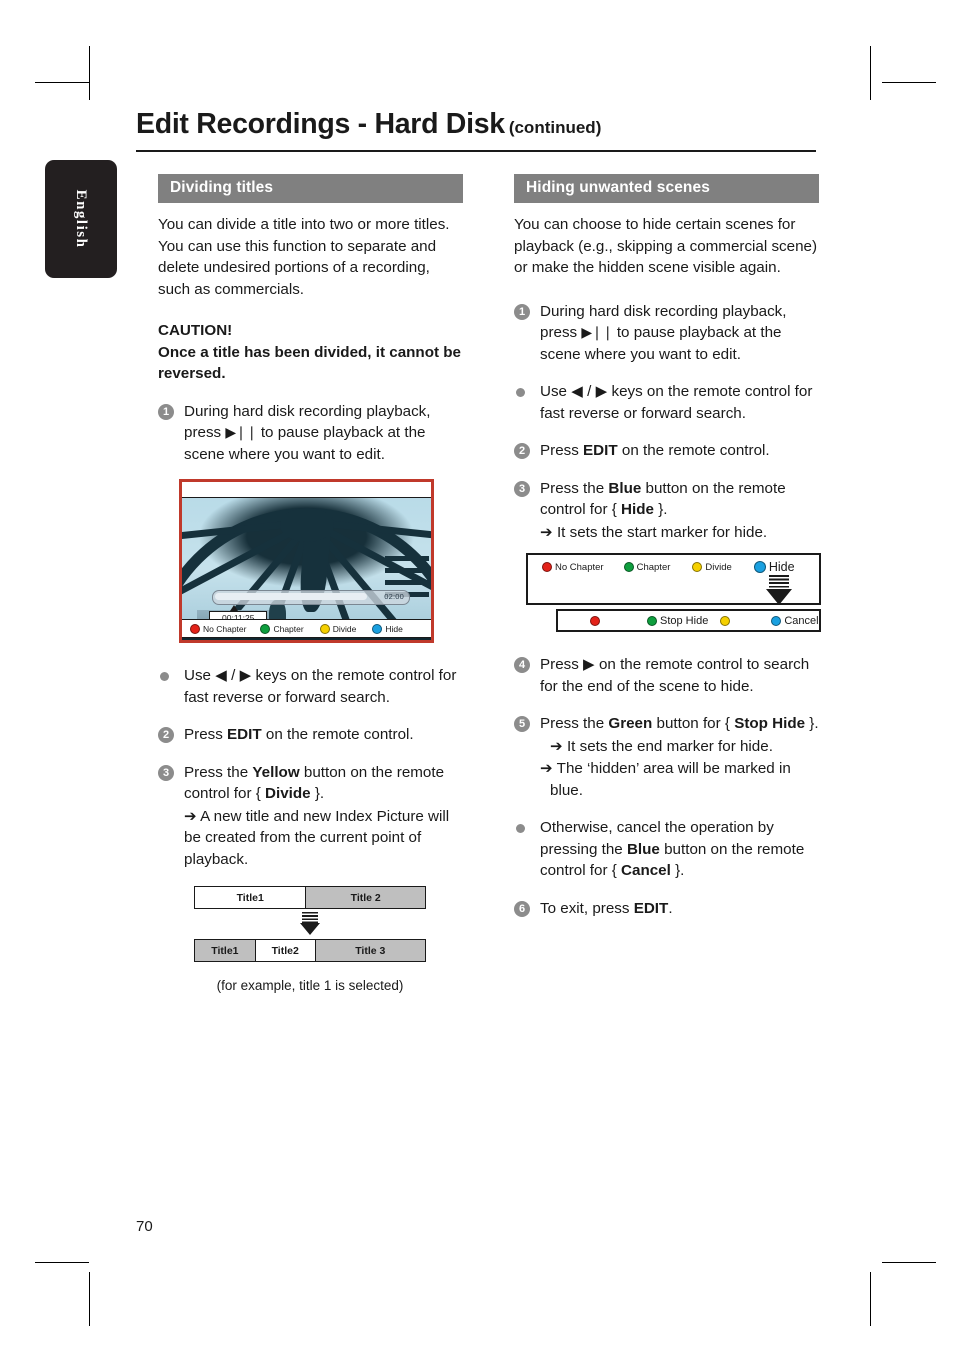 This screenshot has height=1347, width=954. Describe the element at coordinates (718, 567) in the screenshot. I see `osd-key-label: Divide` at that location.